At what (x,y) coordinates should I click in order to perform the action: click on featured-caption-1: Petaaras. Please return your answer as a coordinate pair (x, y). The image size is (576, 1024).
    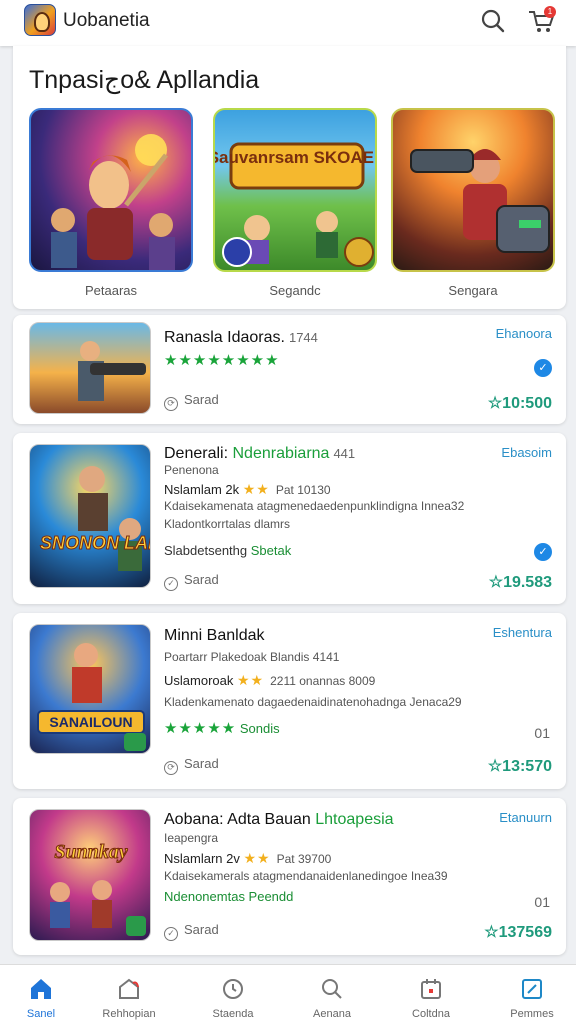
    Looking at the image, I should click on (111, 290).